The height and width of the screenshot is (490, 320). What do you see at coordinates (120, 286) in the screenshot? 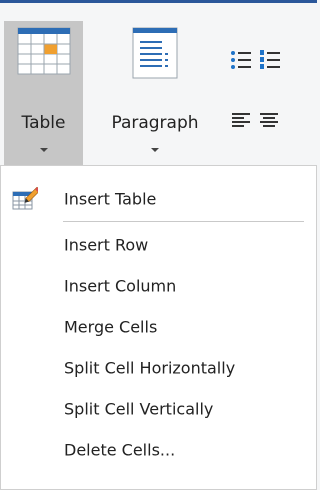
I see `menu-item-label: Insert Column` at bounding box center [120, 286].